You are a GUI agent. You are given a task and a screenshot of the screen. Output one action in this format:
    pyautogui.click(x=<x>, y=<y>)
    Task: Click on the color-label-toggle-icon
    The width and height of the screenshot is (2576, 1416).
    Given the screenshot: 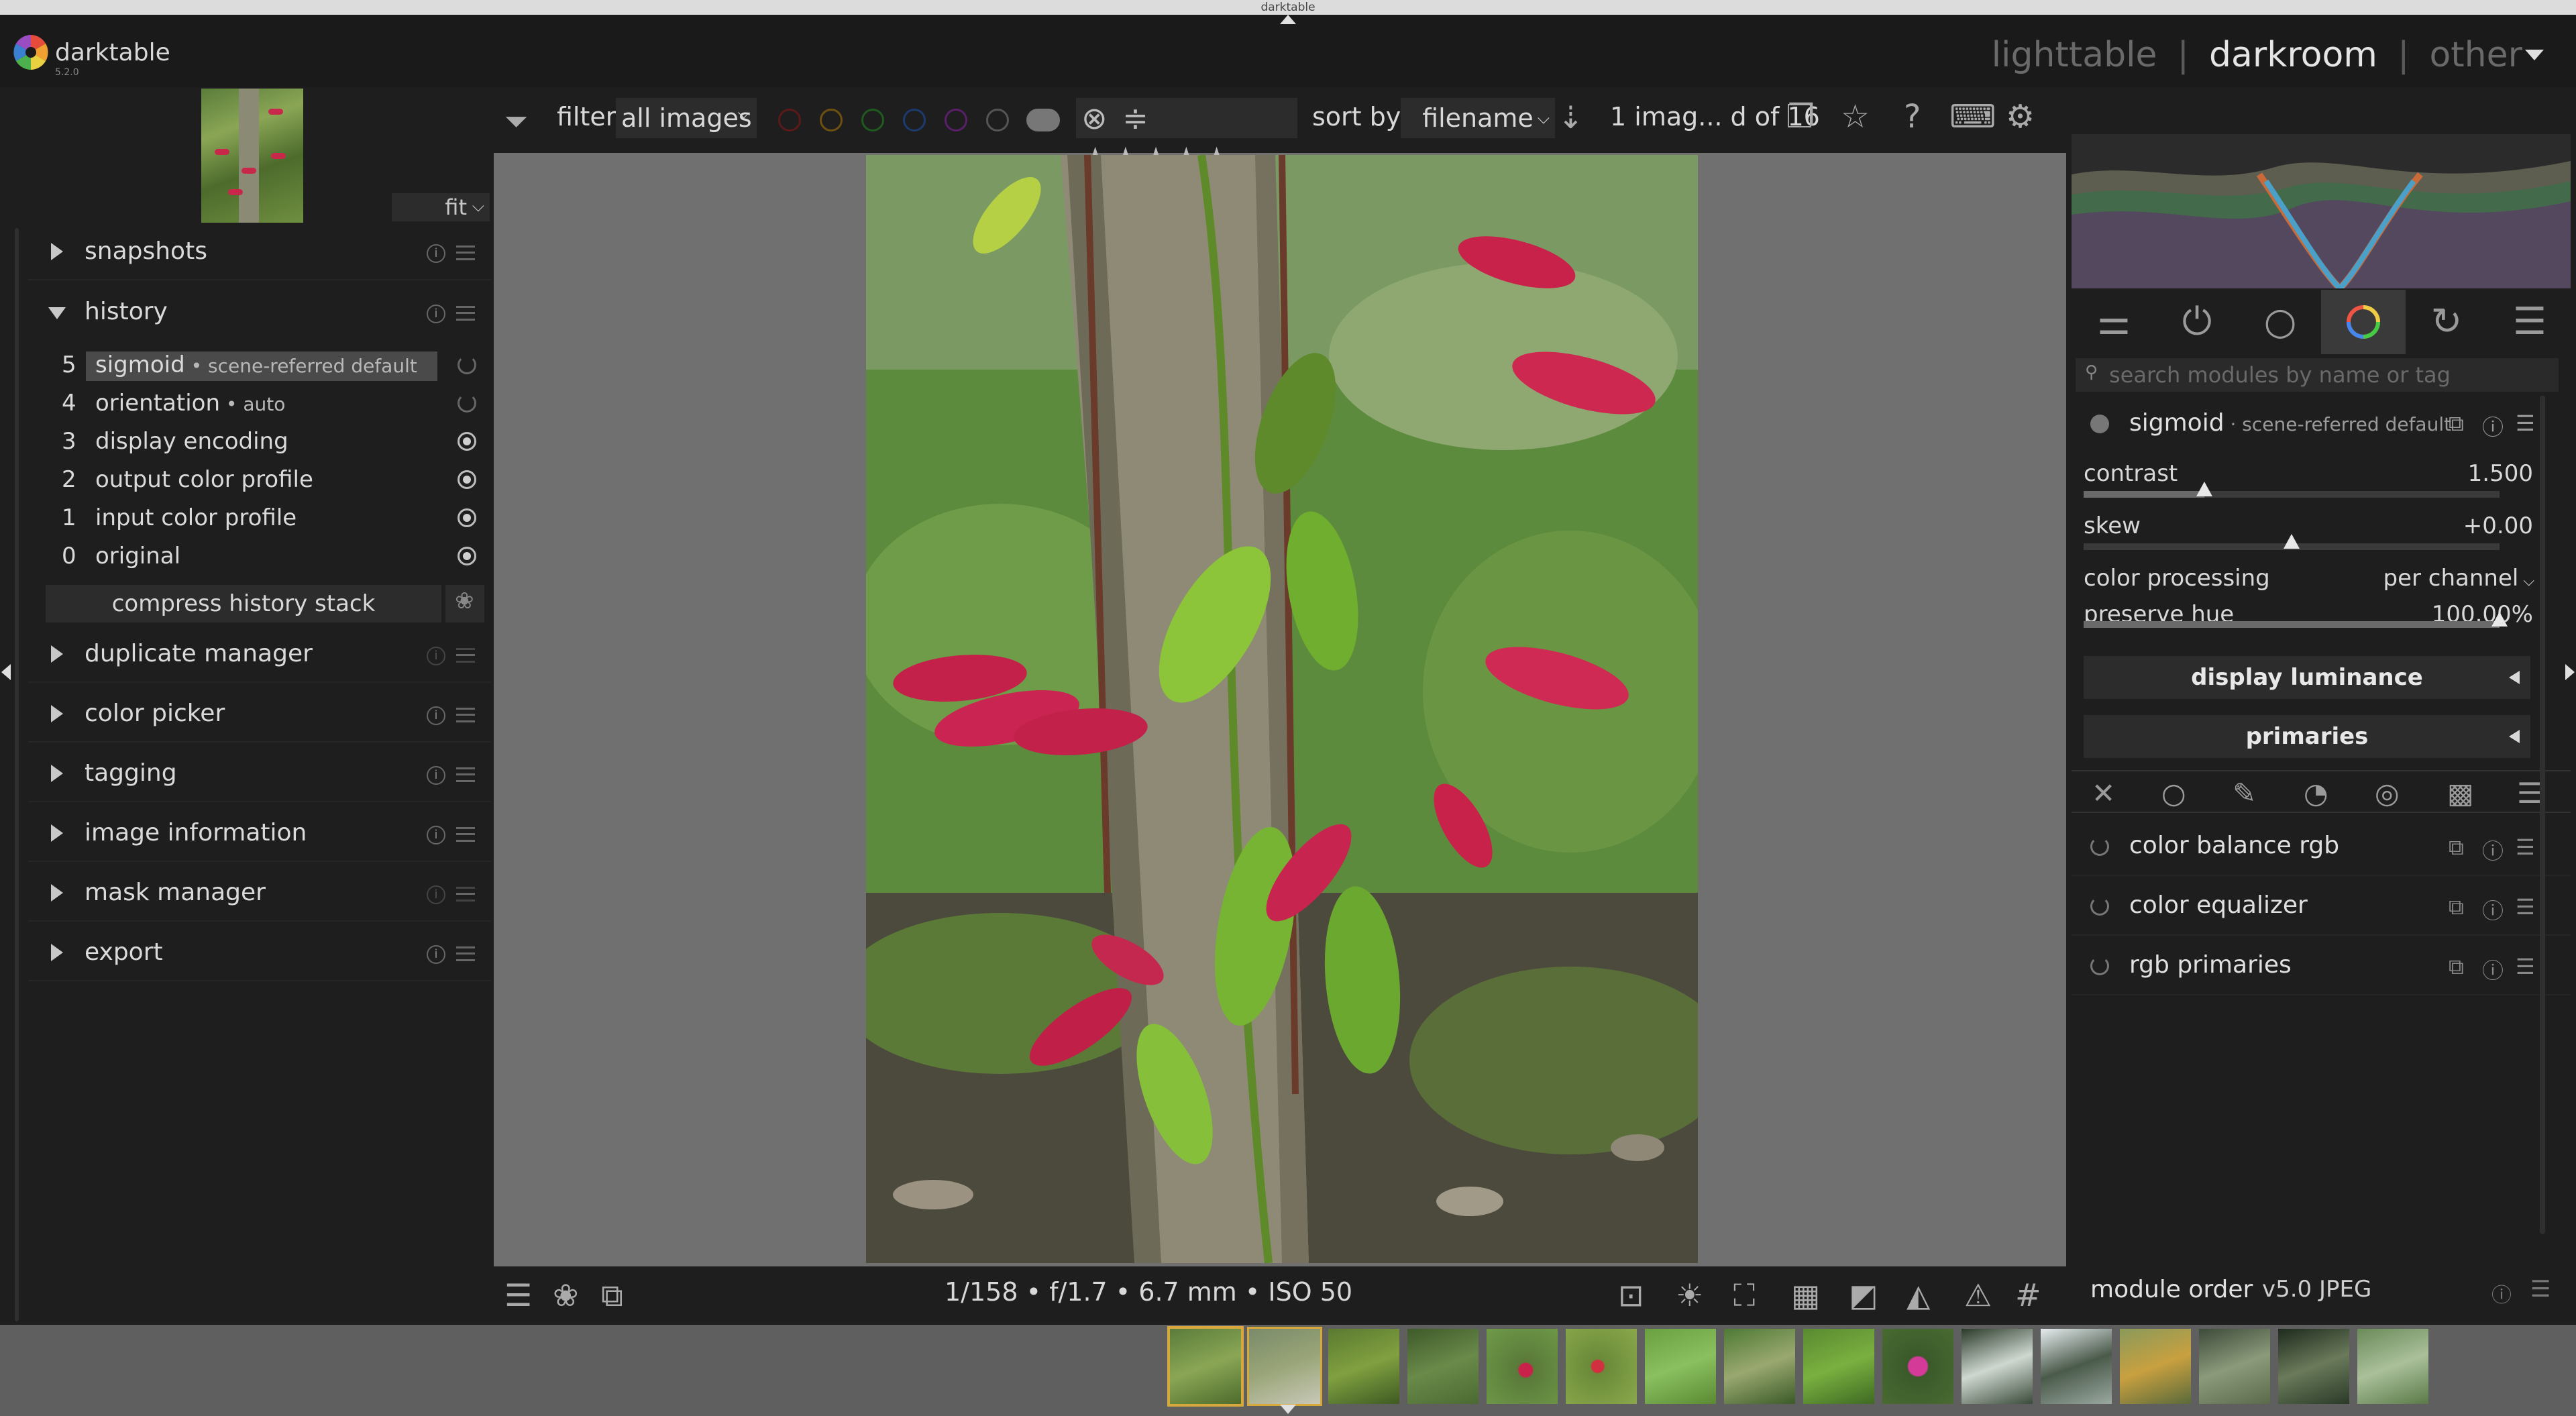 What is the action you would take?
    pyautogui.click(x=1043, y=120)
    